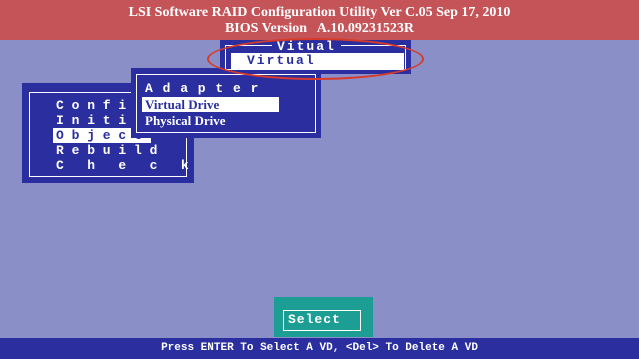  Describe the element at coordinates (322, 320) in the screenshot. I see `select-button: Select` at that location.